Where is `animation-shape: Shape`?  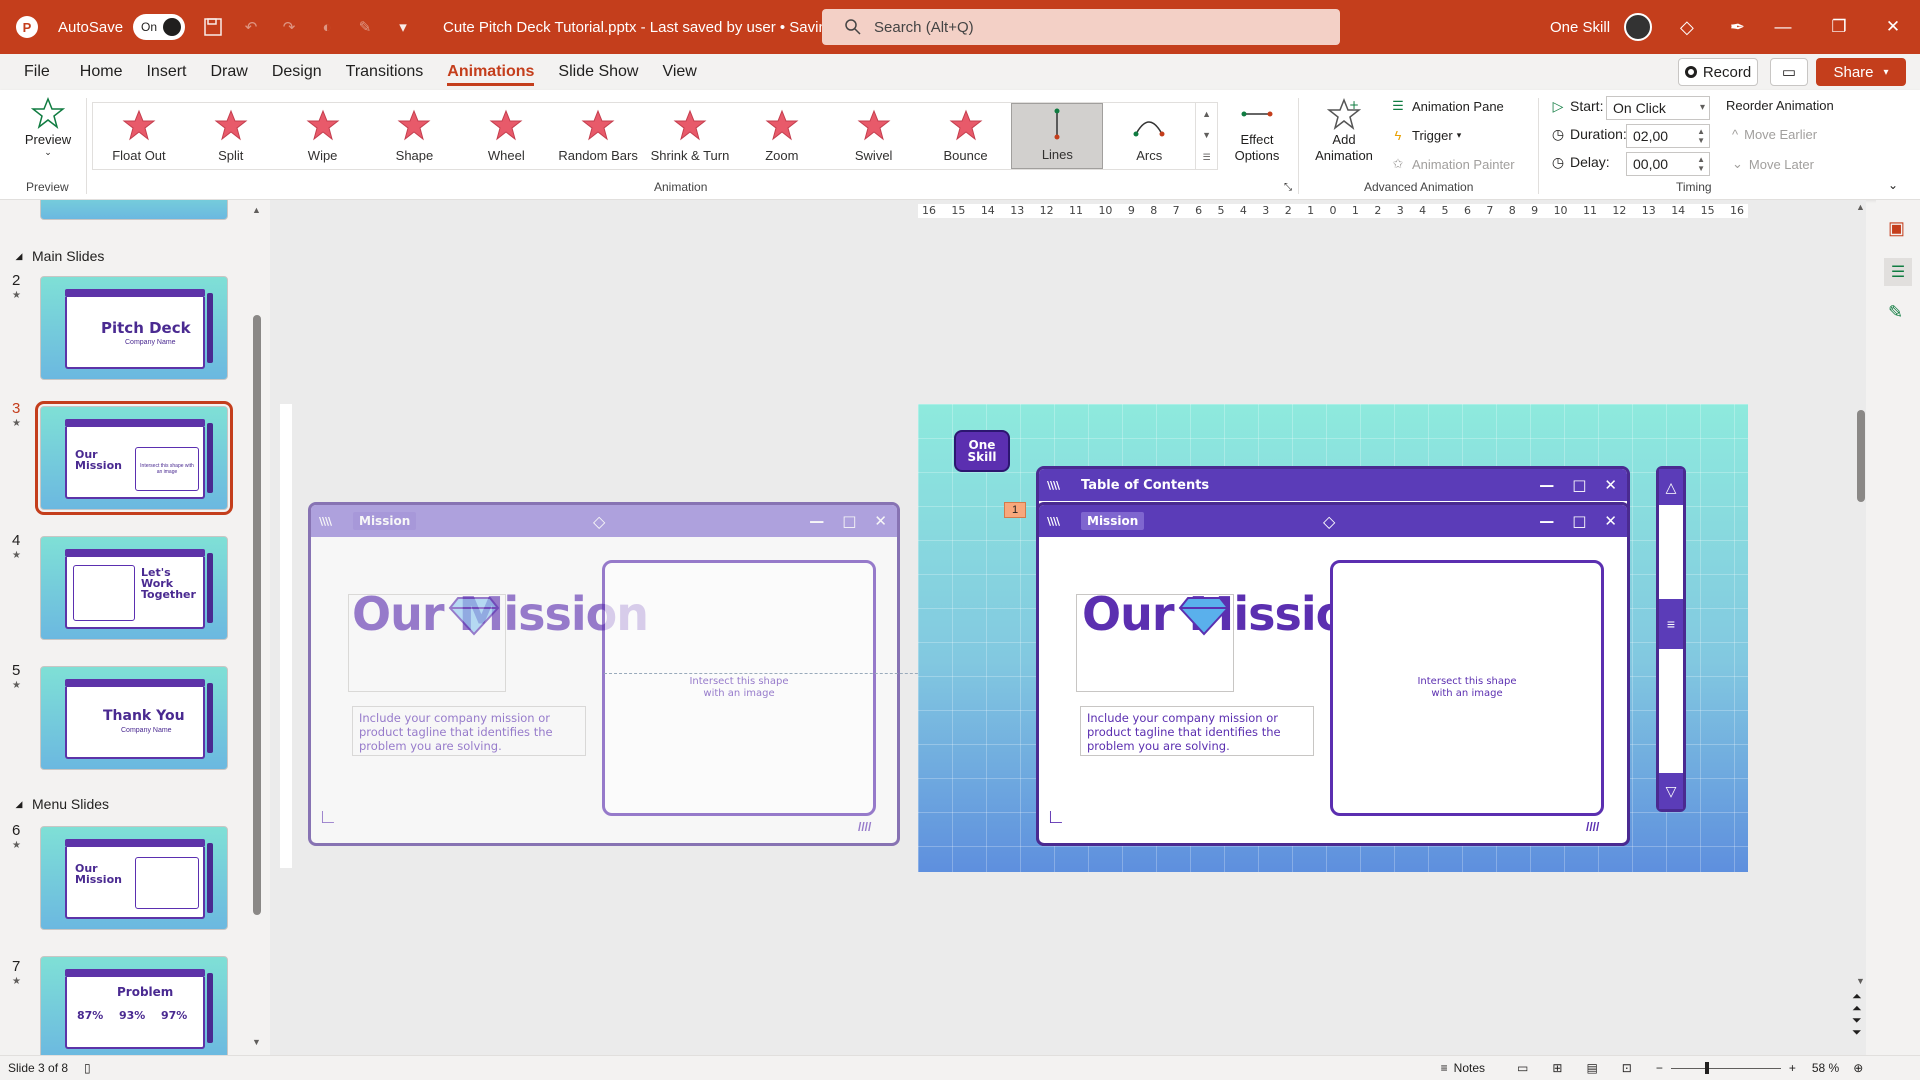 animation-shape: Shape is located at coordinates (415, 136).